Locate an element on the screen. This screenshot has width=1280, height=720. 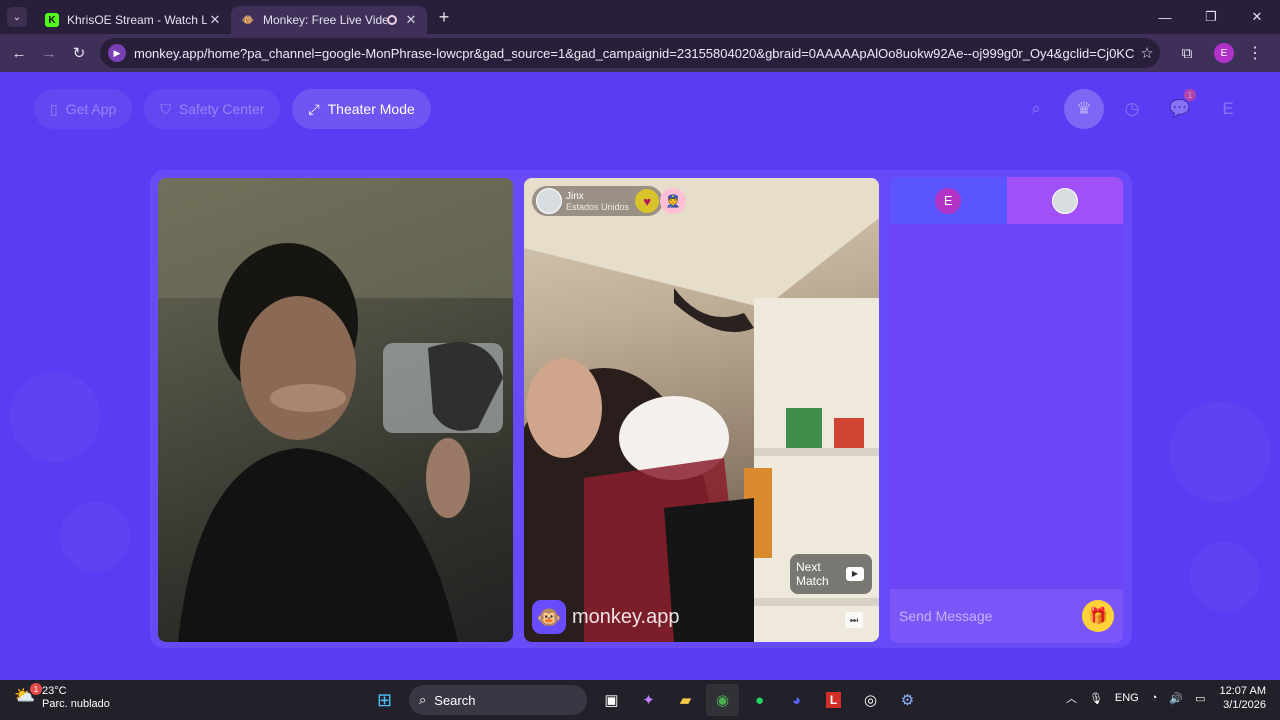
peer-info-pill: Jinx Estados Unidos ♥ is located at coordinates (598, 201).